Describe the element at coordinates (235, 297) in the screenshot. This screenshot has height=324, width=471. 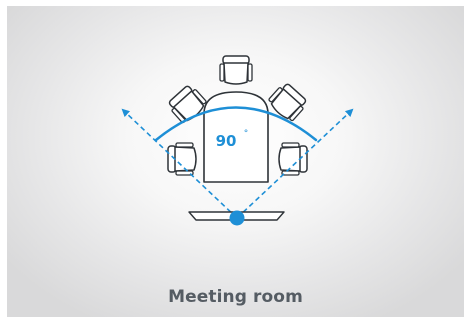
I see `caption: Meeting room` at that location.